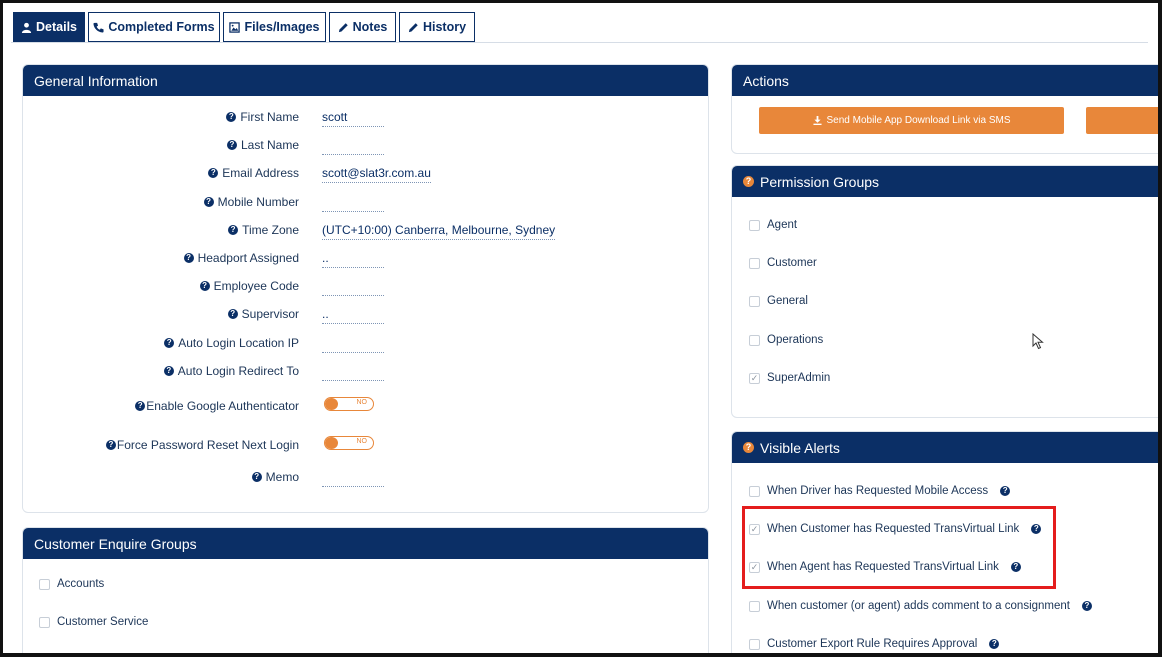  Describe the element at coordinates (93, 622) in the screenshot. I see `checkbox-row-customer-service: Customer Service` at that location.